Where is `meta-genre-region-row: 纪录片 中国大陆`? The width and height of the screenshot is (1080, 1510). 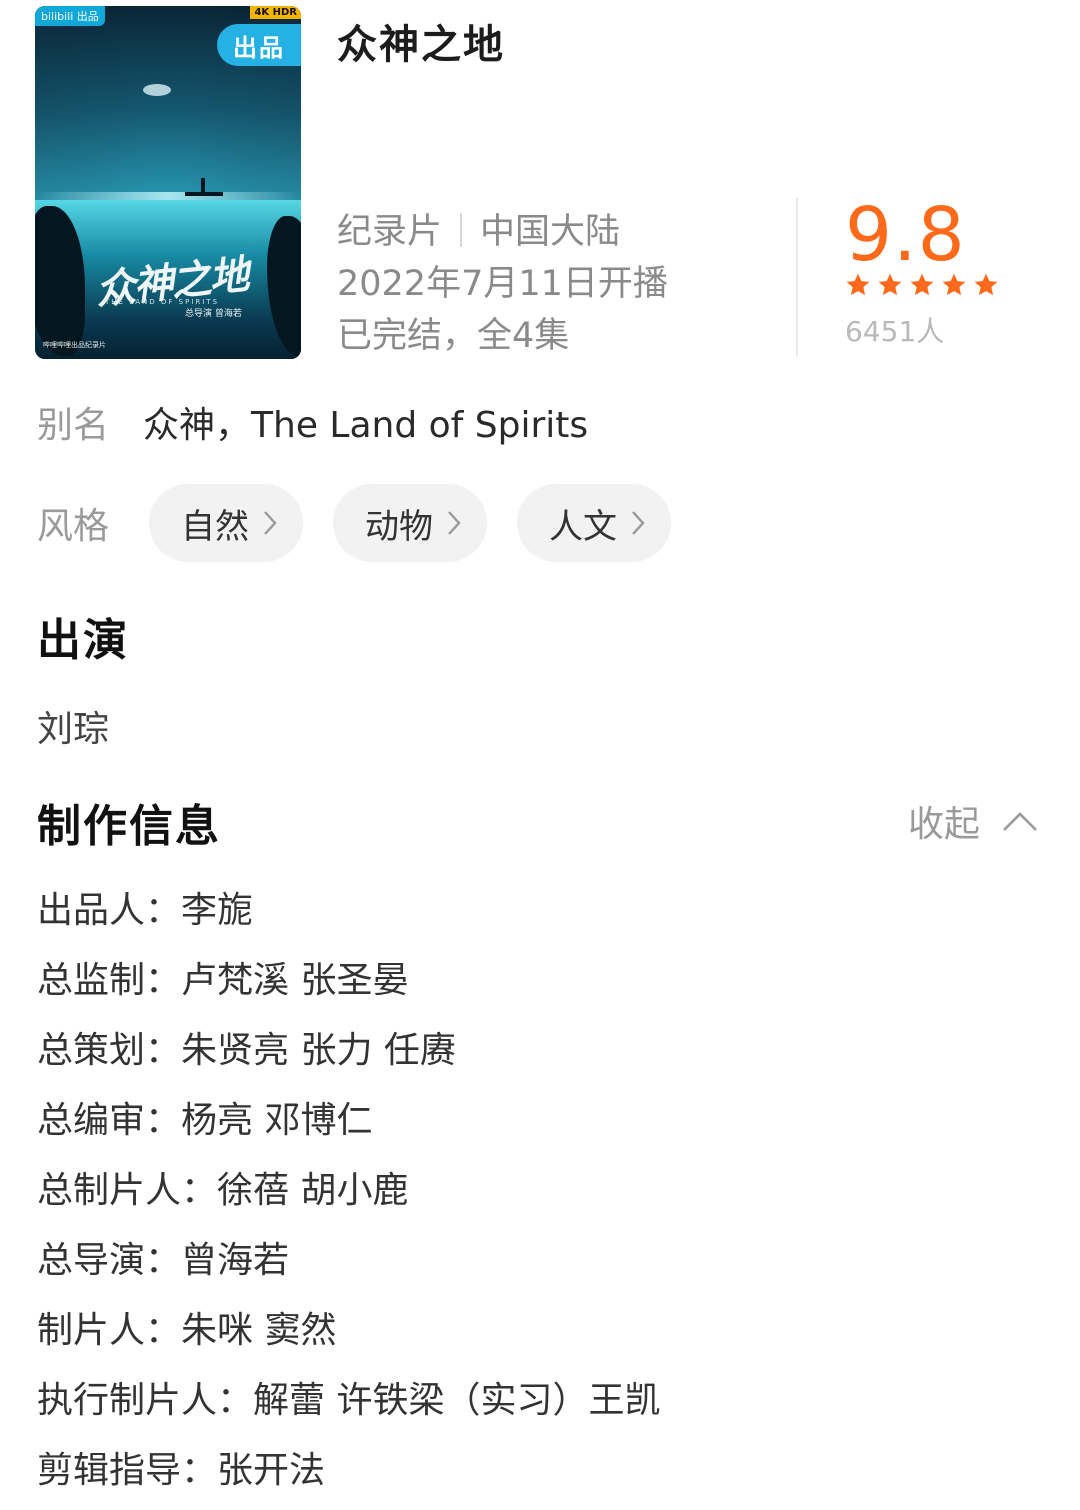 meta-genre-region-row: 纪录片 中国大陆 is located at coordinates (502, 232).